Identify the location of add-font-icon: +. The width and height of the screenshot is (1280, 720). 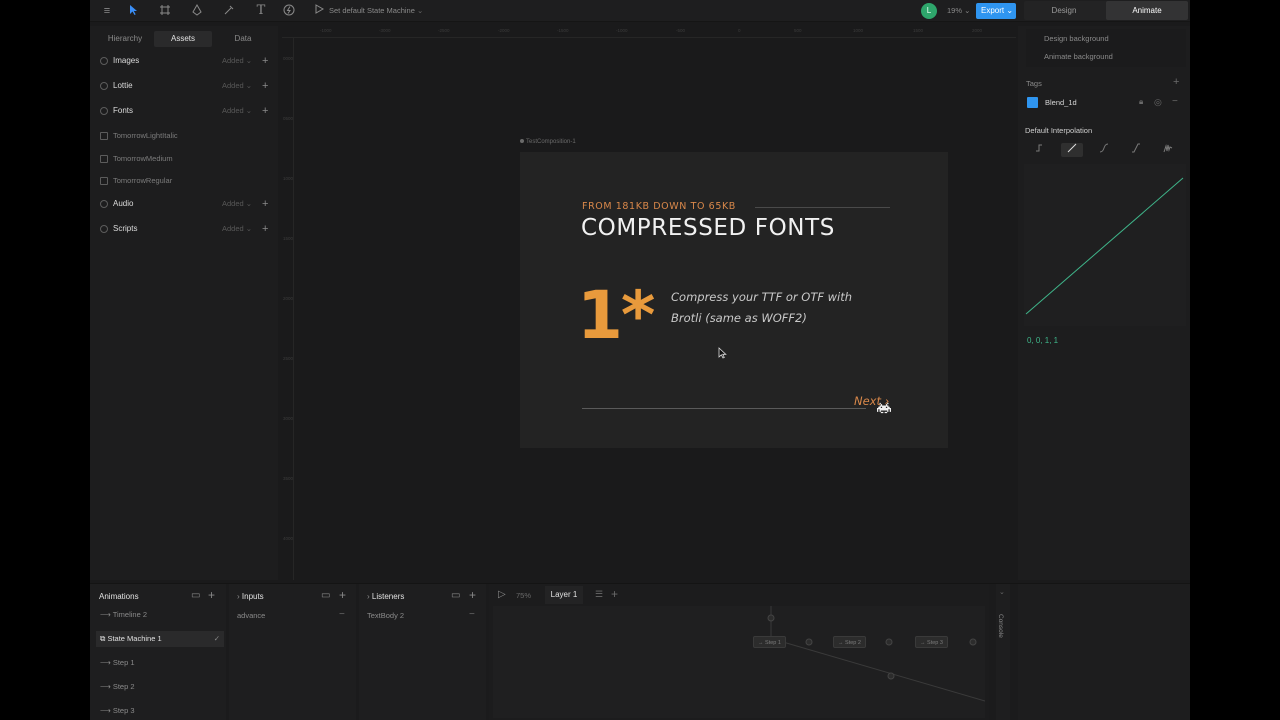
(265, 111).